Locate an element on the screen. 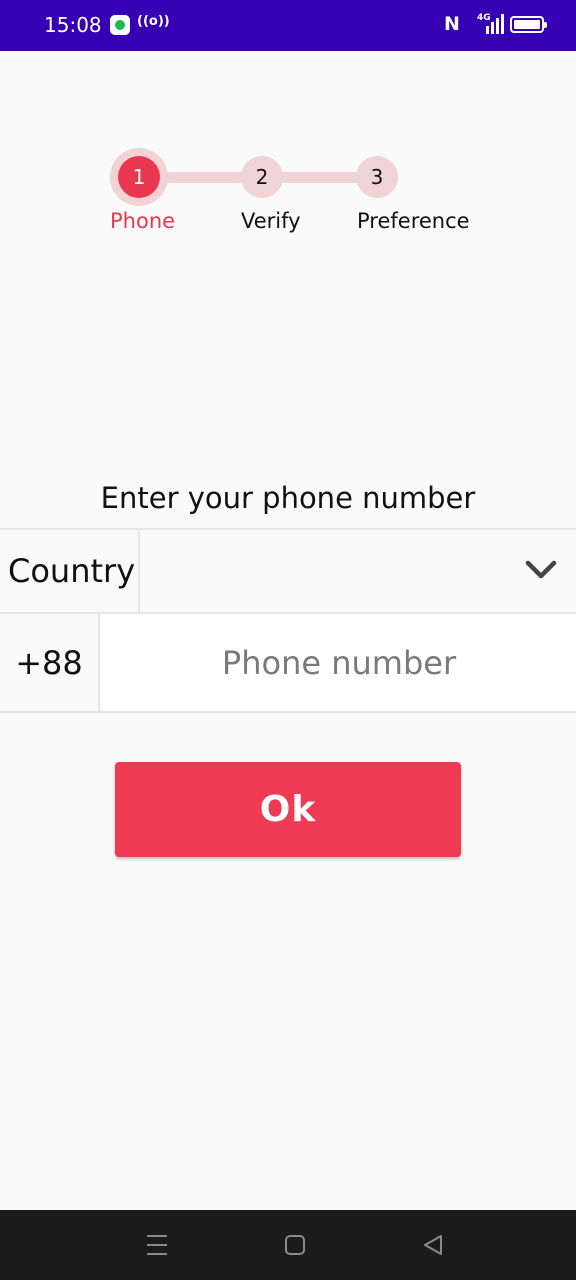  nfc-icon: N is located at coordinates (452, 24).